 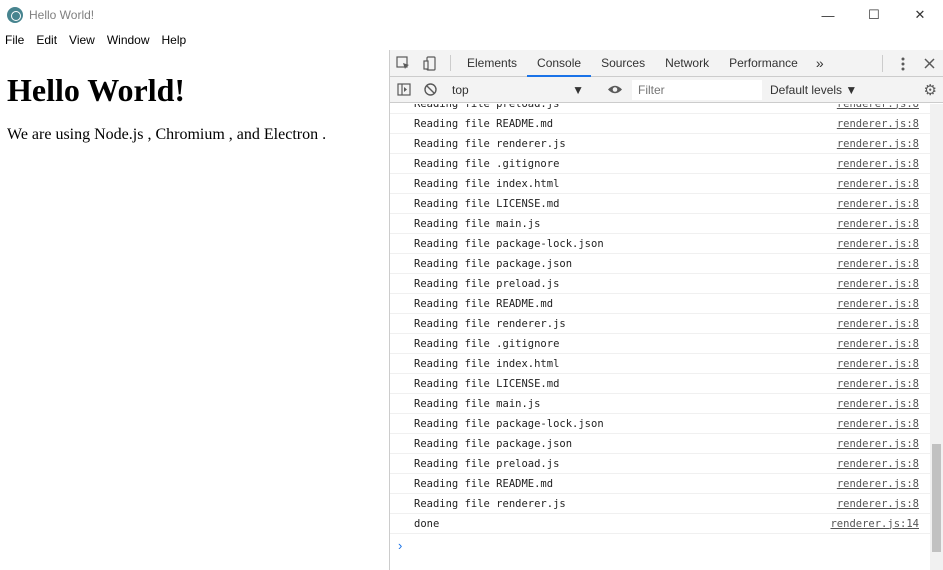 I want to click on maximize-button: ☐, so click(x=874, y=15).